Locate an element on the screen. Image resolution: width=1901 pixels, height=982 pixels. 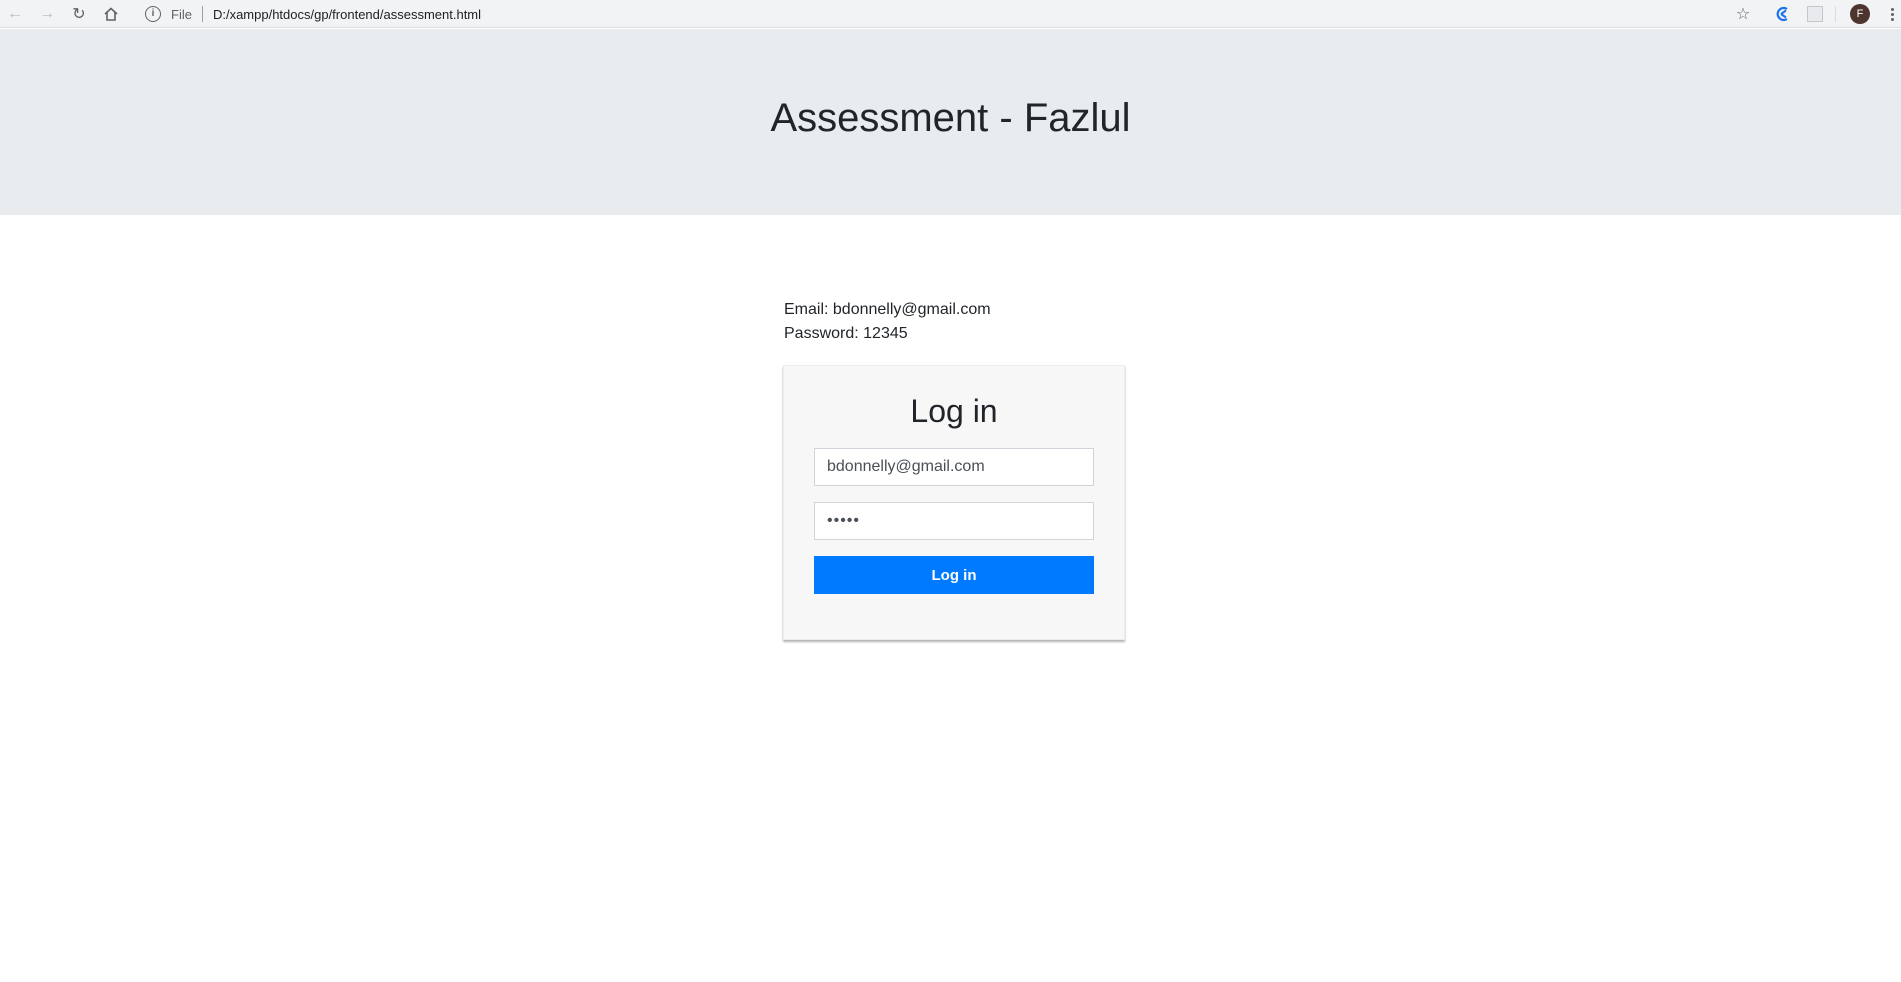
hint-password: Password: 12345 is located at coordinates (846, 333).